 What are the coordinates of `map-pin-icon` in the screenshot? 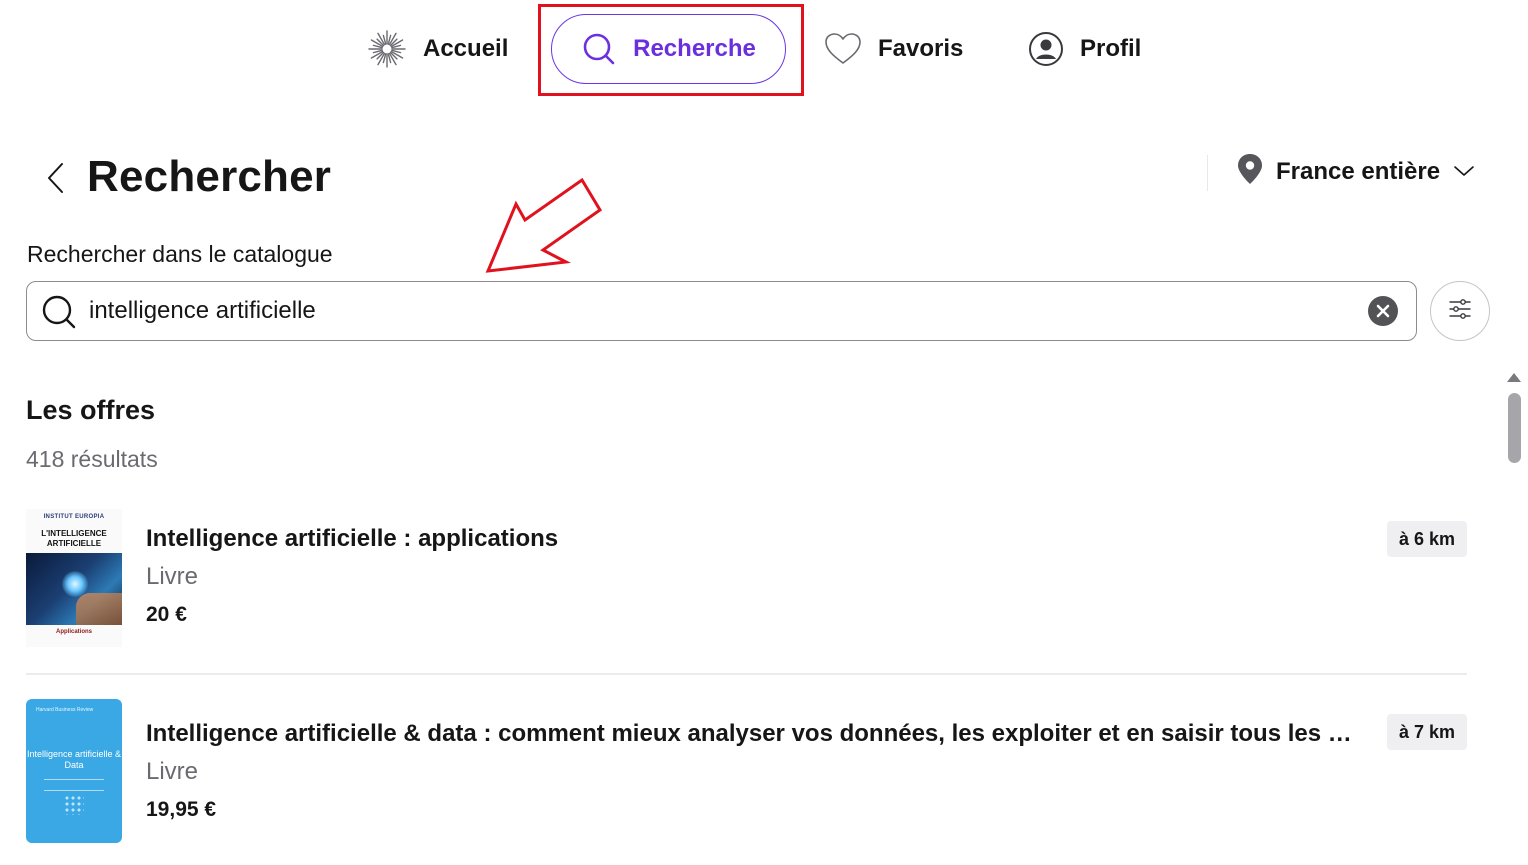 It's located at (1250, 172).